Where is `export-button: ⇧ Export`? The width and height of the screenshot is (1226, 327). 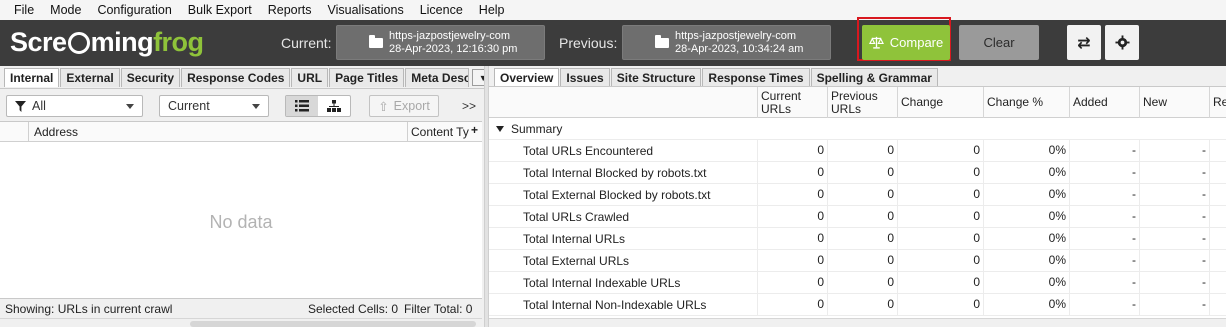 export-button: ⇧ Export is located at coordinates (404, 106).